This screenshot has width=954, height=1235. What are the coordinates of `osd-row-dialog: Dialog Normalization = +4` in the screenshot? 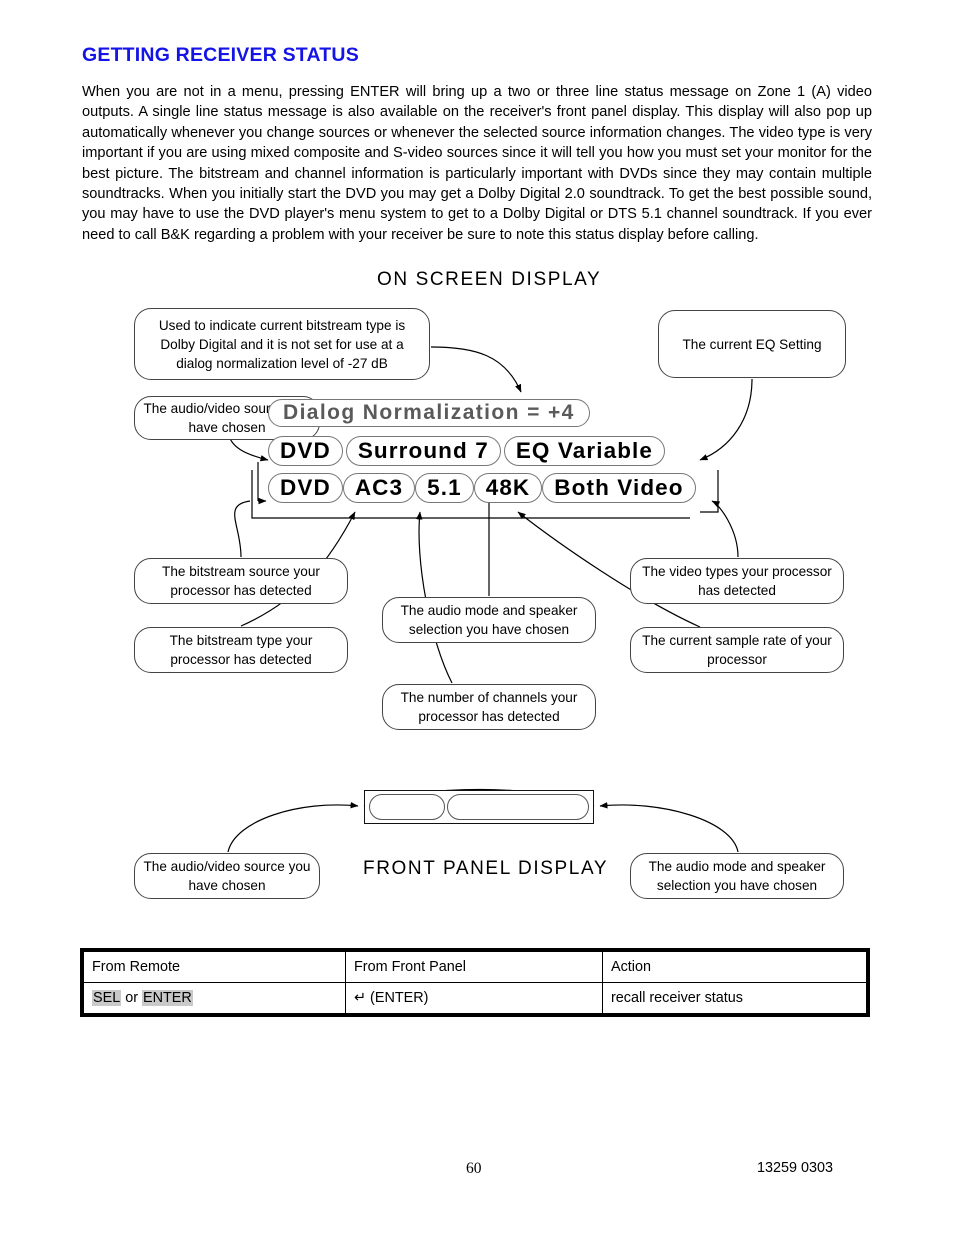 It's located at (478, 413).